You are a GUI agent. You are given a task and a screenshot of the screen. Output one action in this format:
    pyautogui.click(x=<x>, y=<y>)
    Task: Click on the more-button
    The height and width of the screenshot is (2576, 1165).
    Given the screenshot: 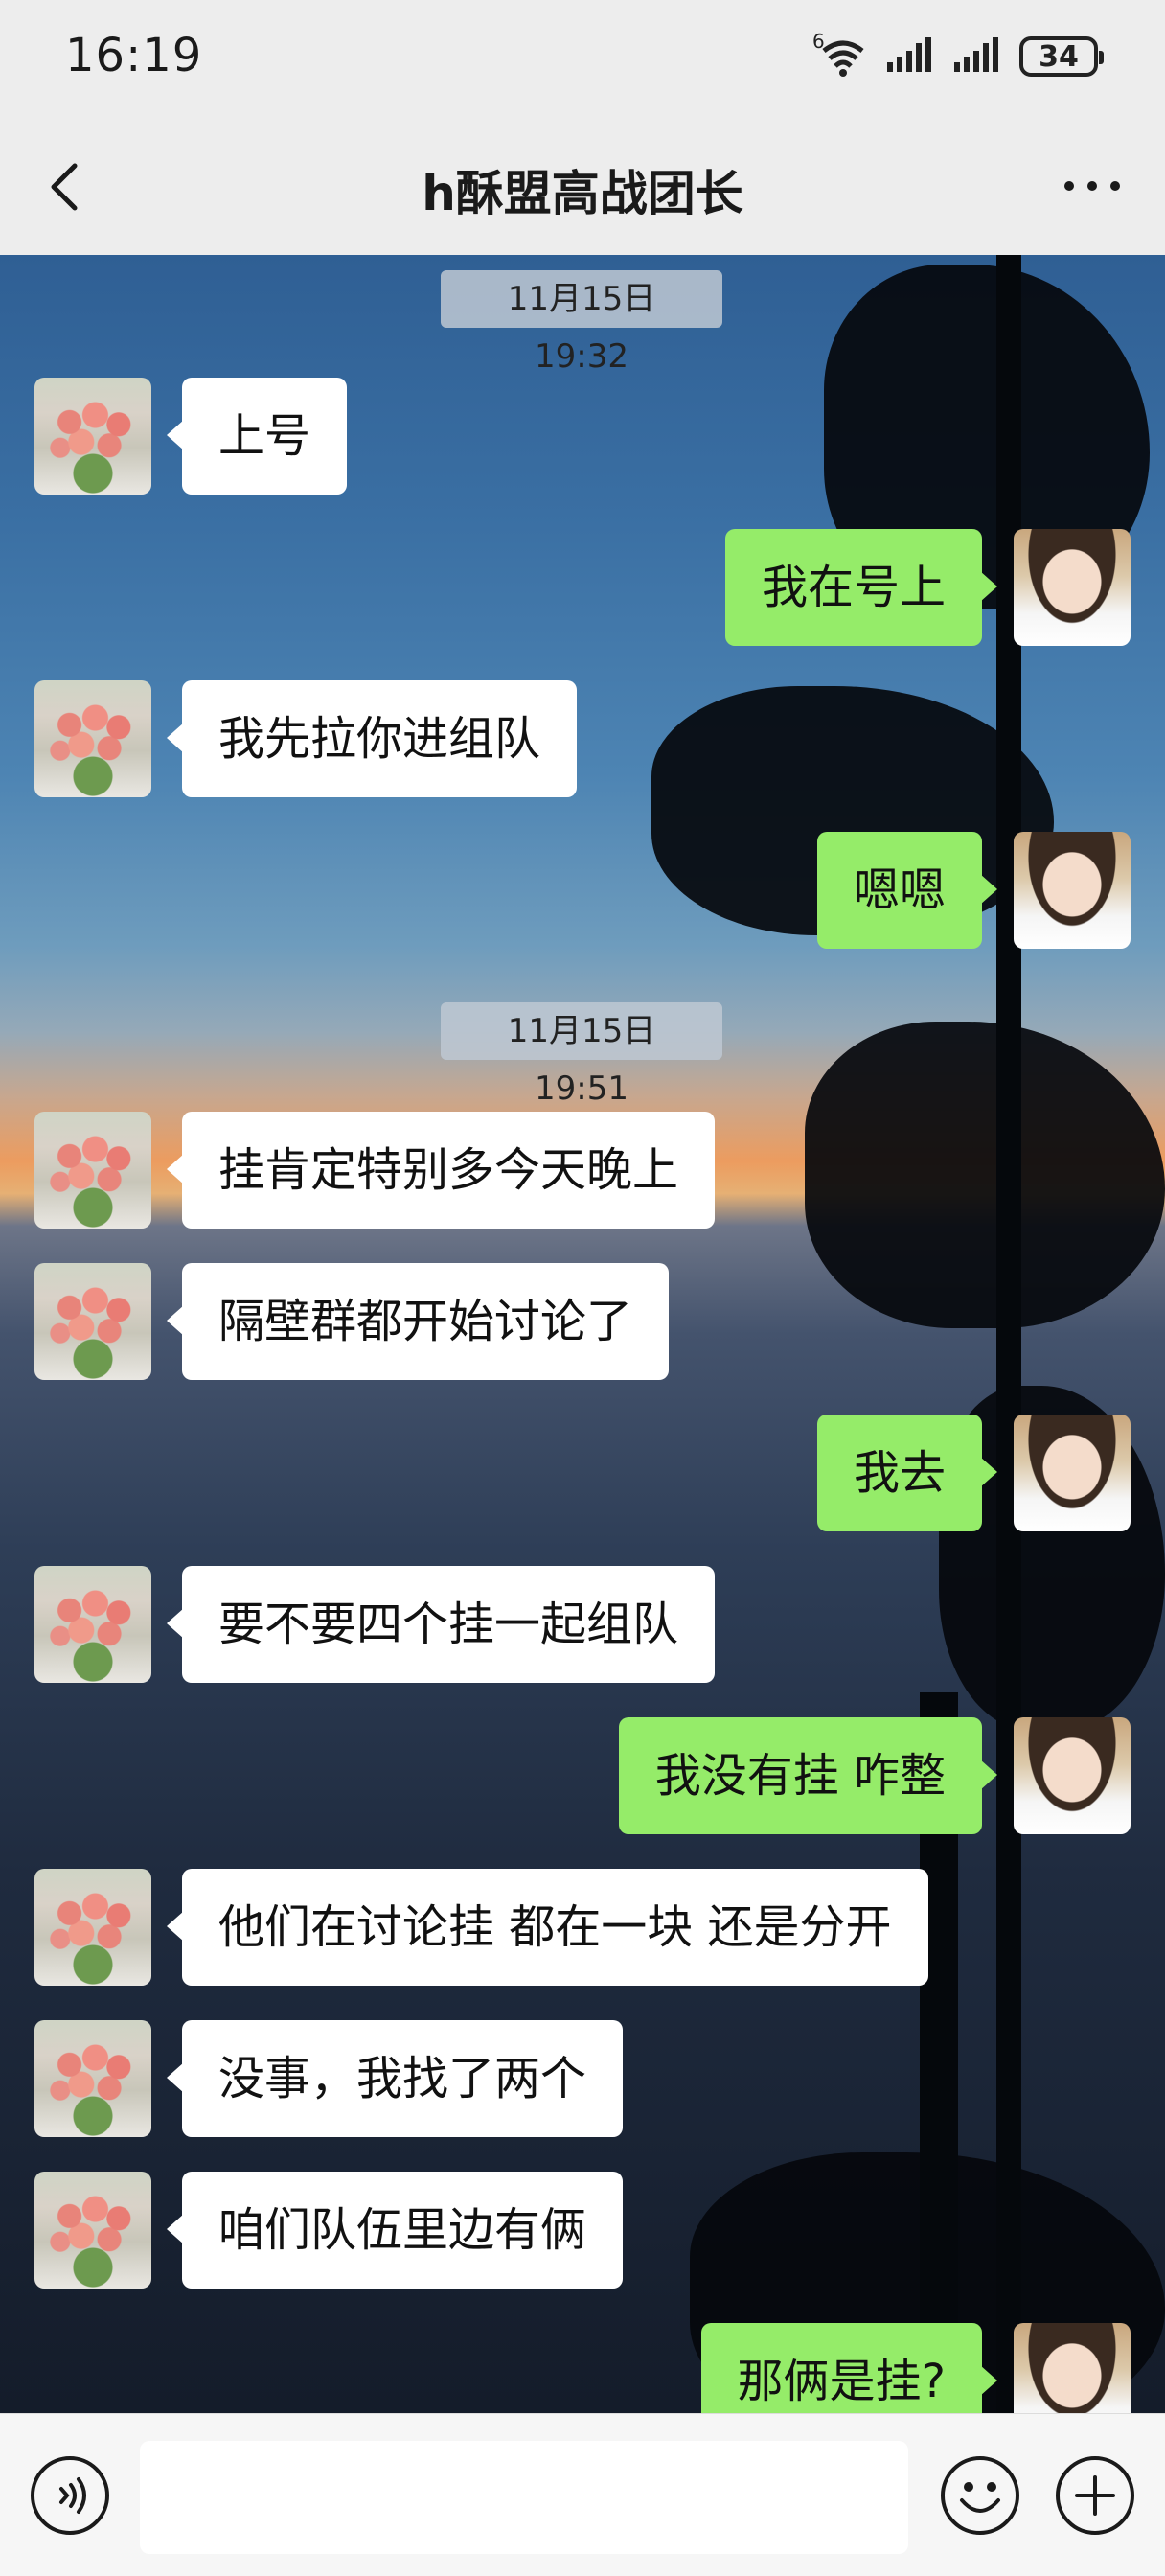 What is the action you would take?
    pyautogui.click(x=1092, y=186)
    